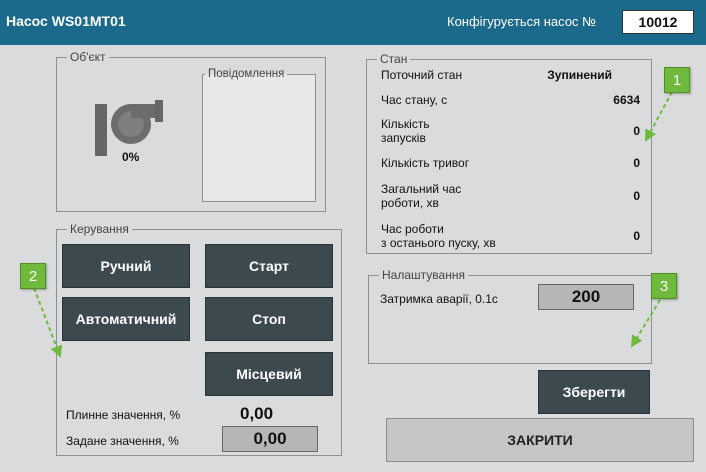 Image resolution: width=706 pixels, height=472 pixels. What do you see at coordinates (677, 80) in the screenshot?
I see `annotation-marker-1: 1` at bounding box center [677, 80].